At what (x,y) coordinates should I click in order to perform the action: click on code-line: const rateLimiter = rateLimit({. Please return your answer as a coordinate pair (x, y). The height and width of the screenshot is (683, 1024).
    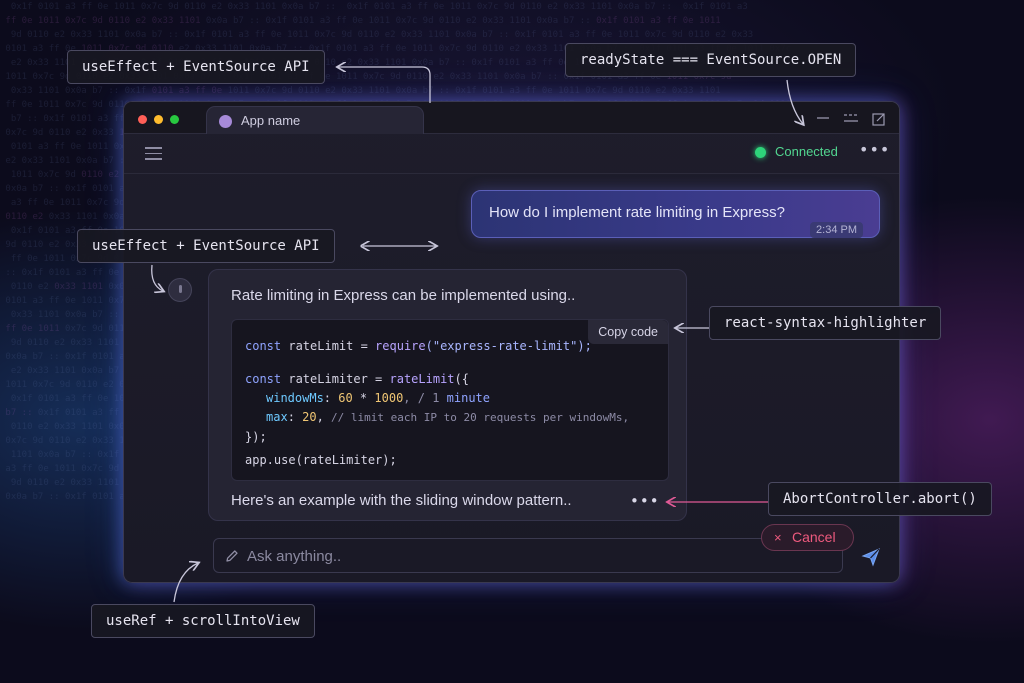
    Looking at the image, I should click on (357, 379).